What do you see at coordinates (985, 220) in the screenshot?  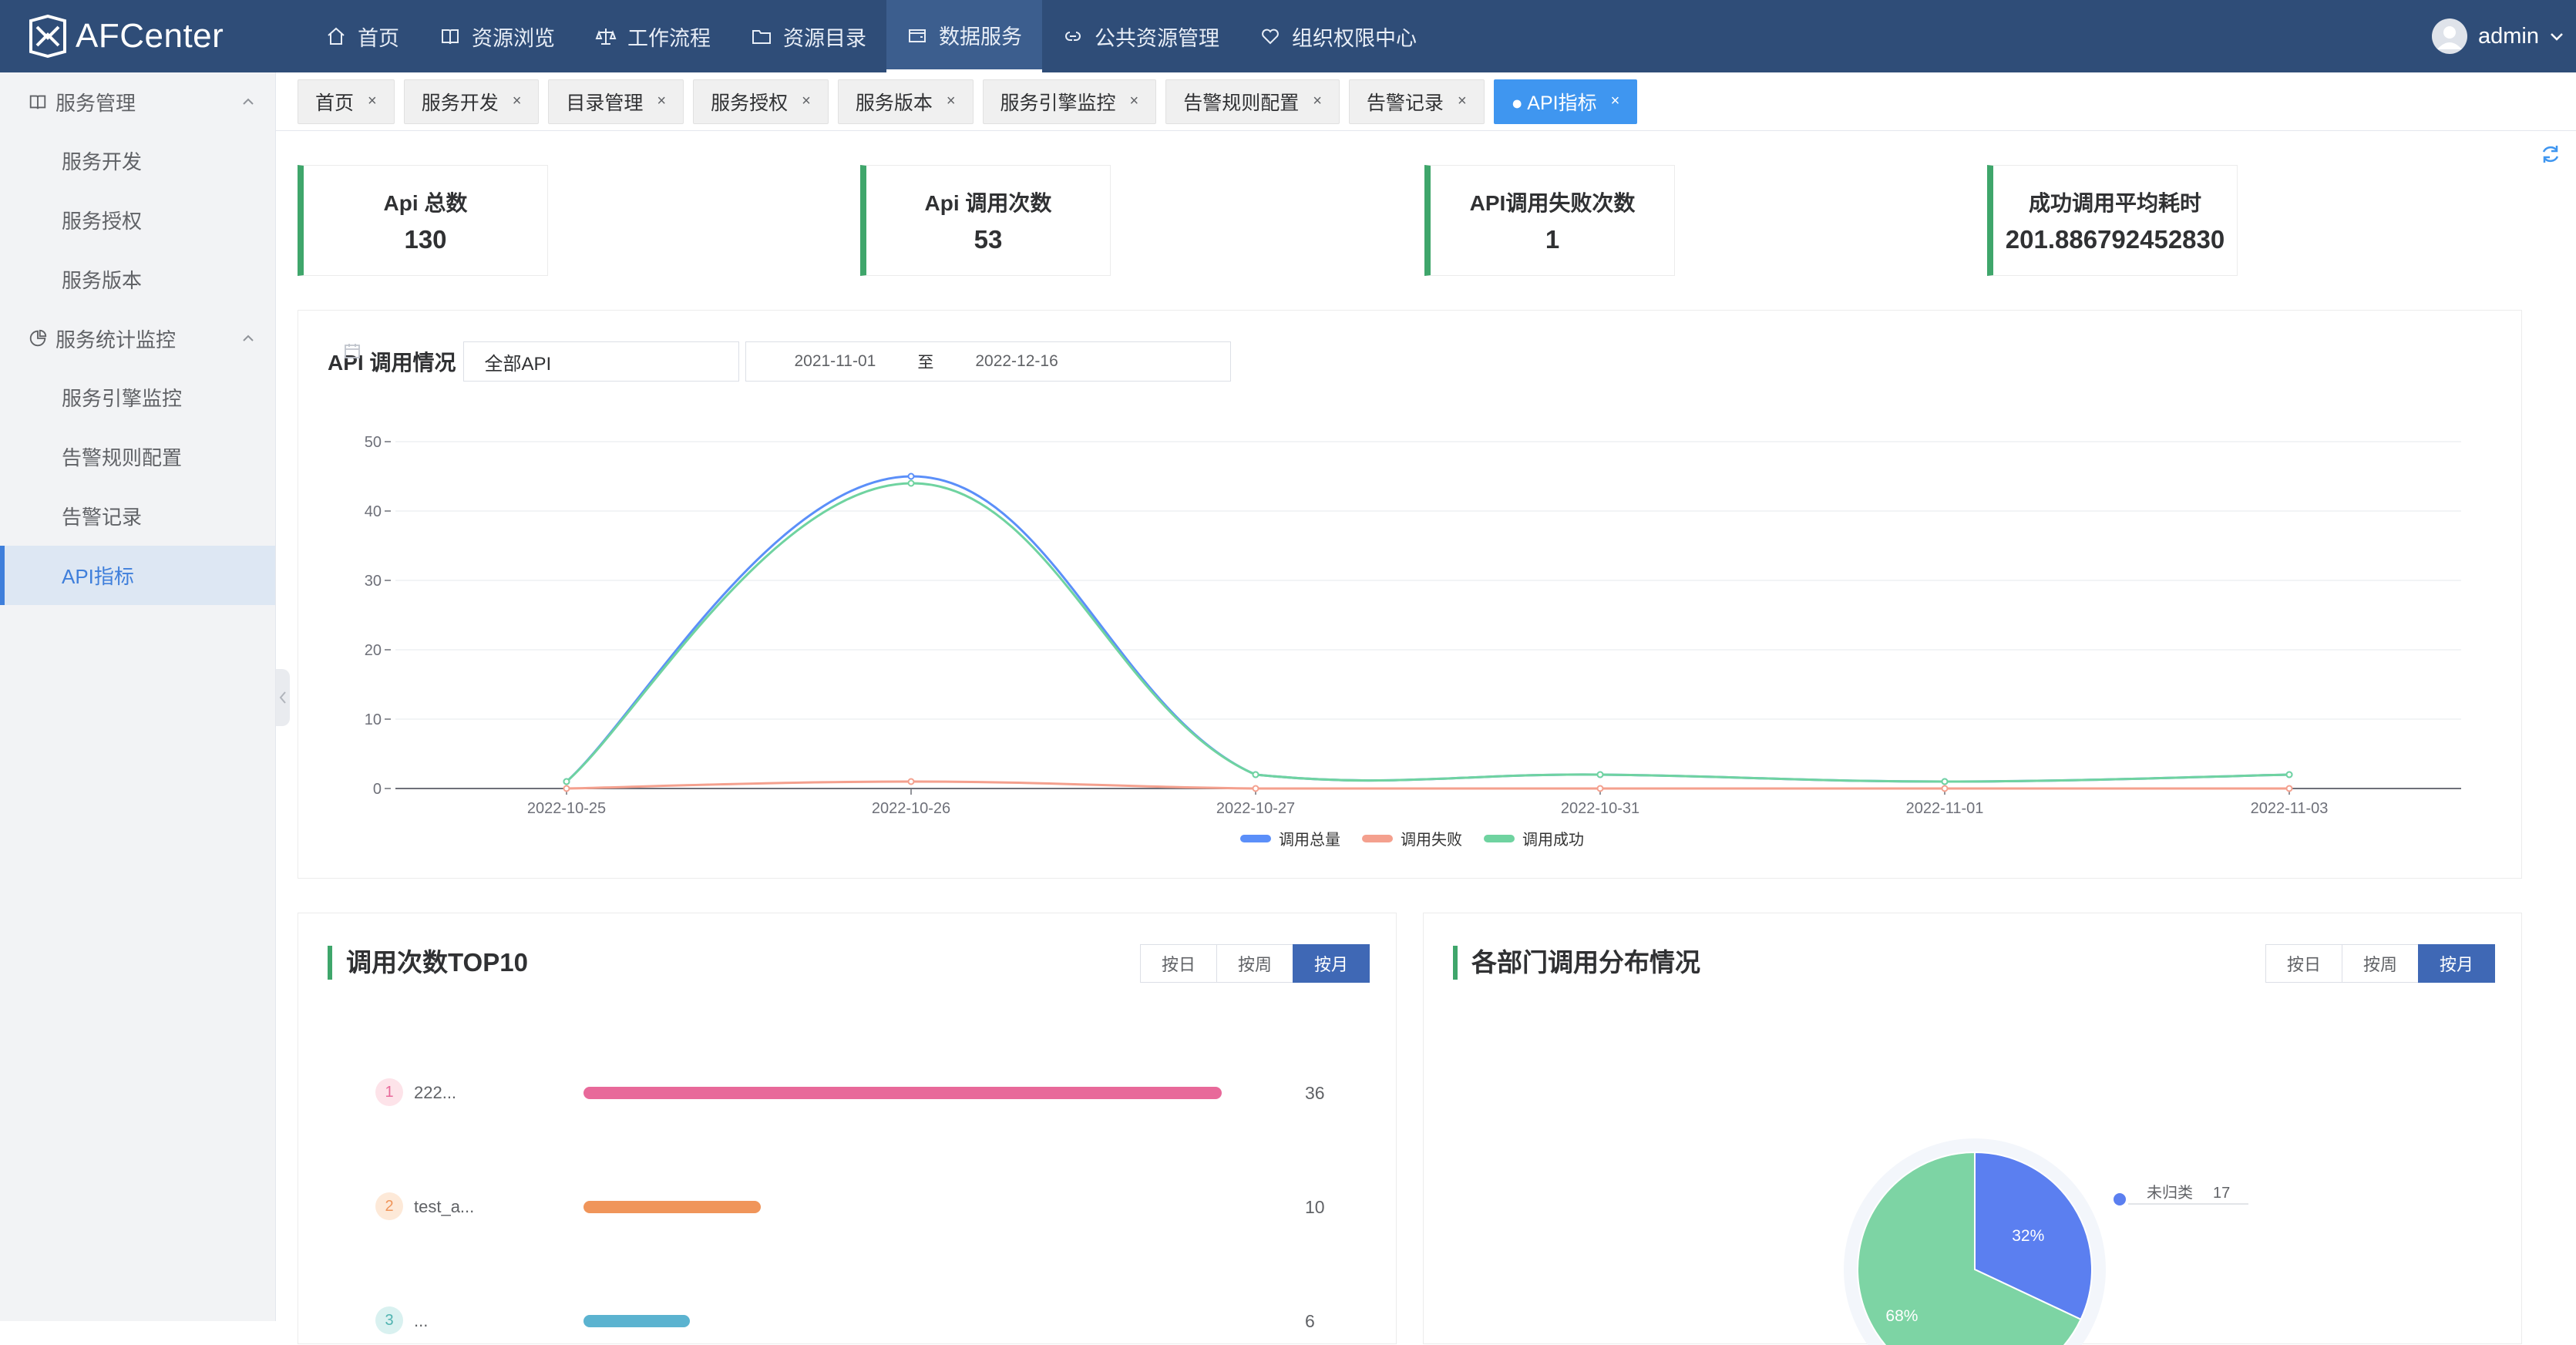 I see `stat-card-1: Api 调用次数 53` at bounding box center [985, 220].